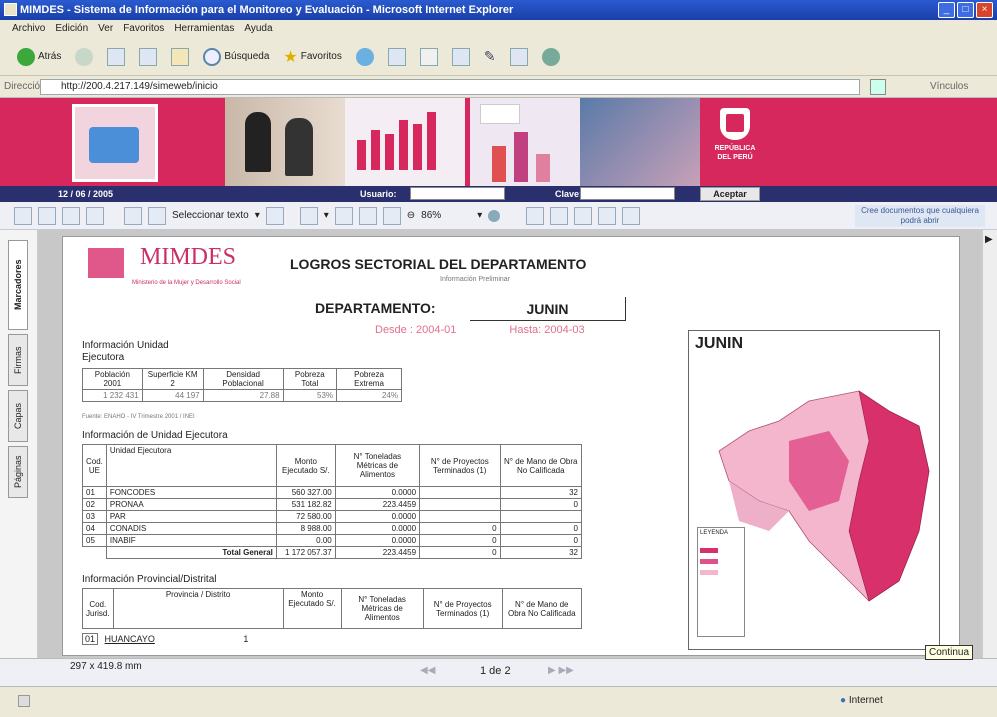  Describe the element at coordinates (133, 215) in the screenshot. I see `hand-tool-icon` at that location.